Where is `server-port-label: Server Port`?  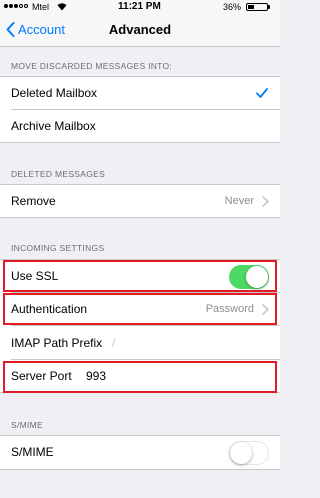 server-port-label: Server Port is located at coordinates (41, 376).